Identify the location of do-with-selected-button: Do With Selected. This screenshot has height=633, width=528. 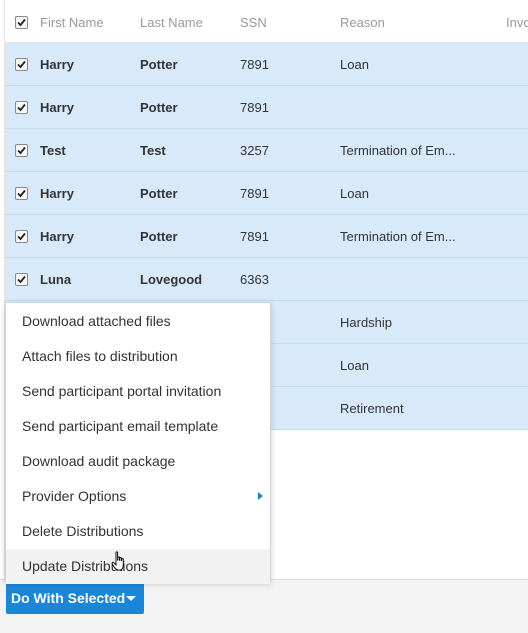
(75, 598).